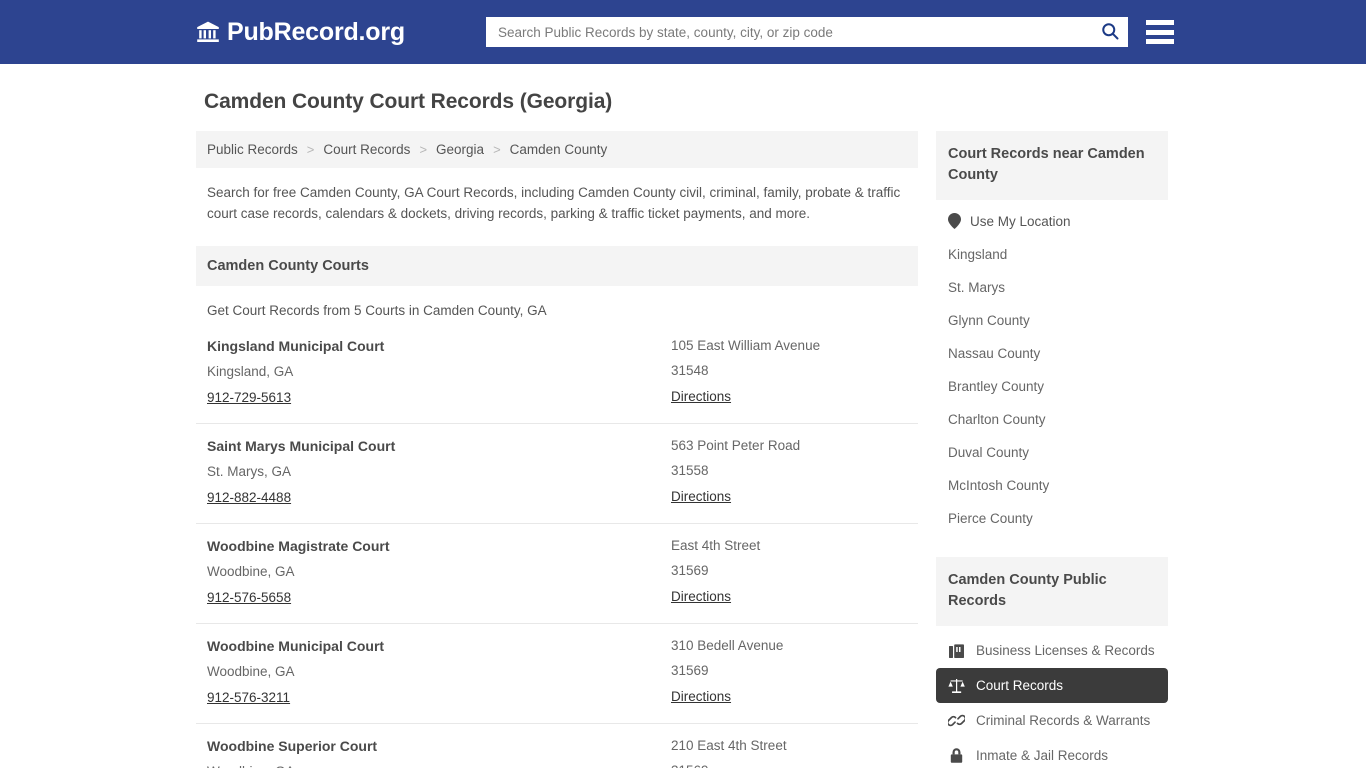  What do you see at coordinates (1052, 386) in the screenshot?
I see `sidebar-item-brantley-county: Brantley County` at bounding box center [1052, 386].